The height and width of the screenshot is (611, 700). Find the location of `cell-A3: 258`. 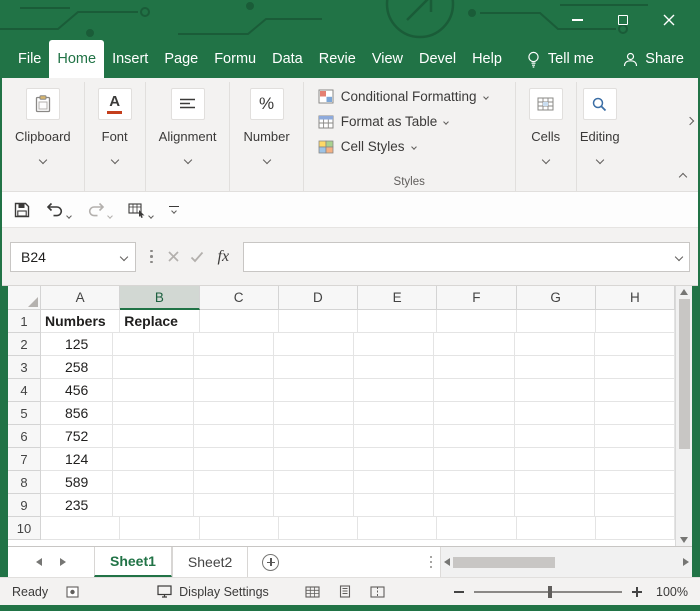

cell-A3: 258 is located at coordinates (77, 367).